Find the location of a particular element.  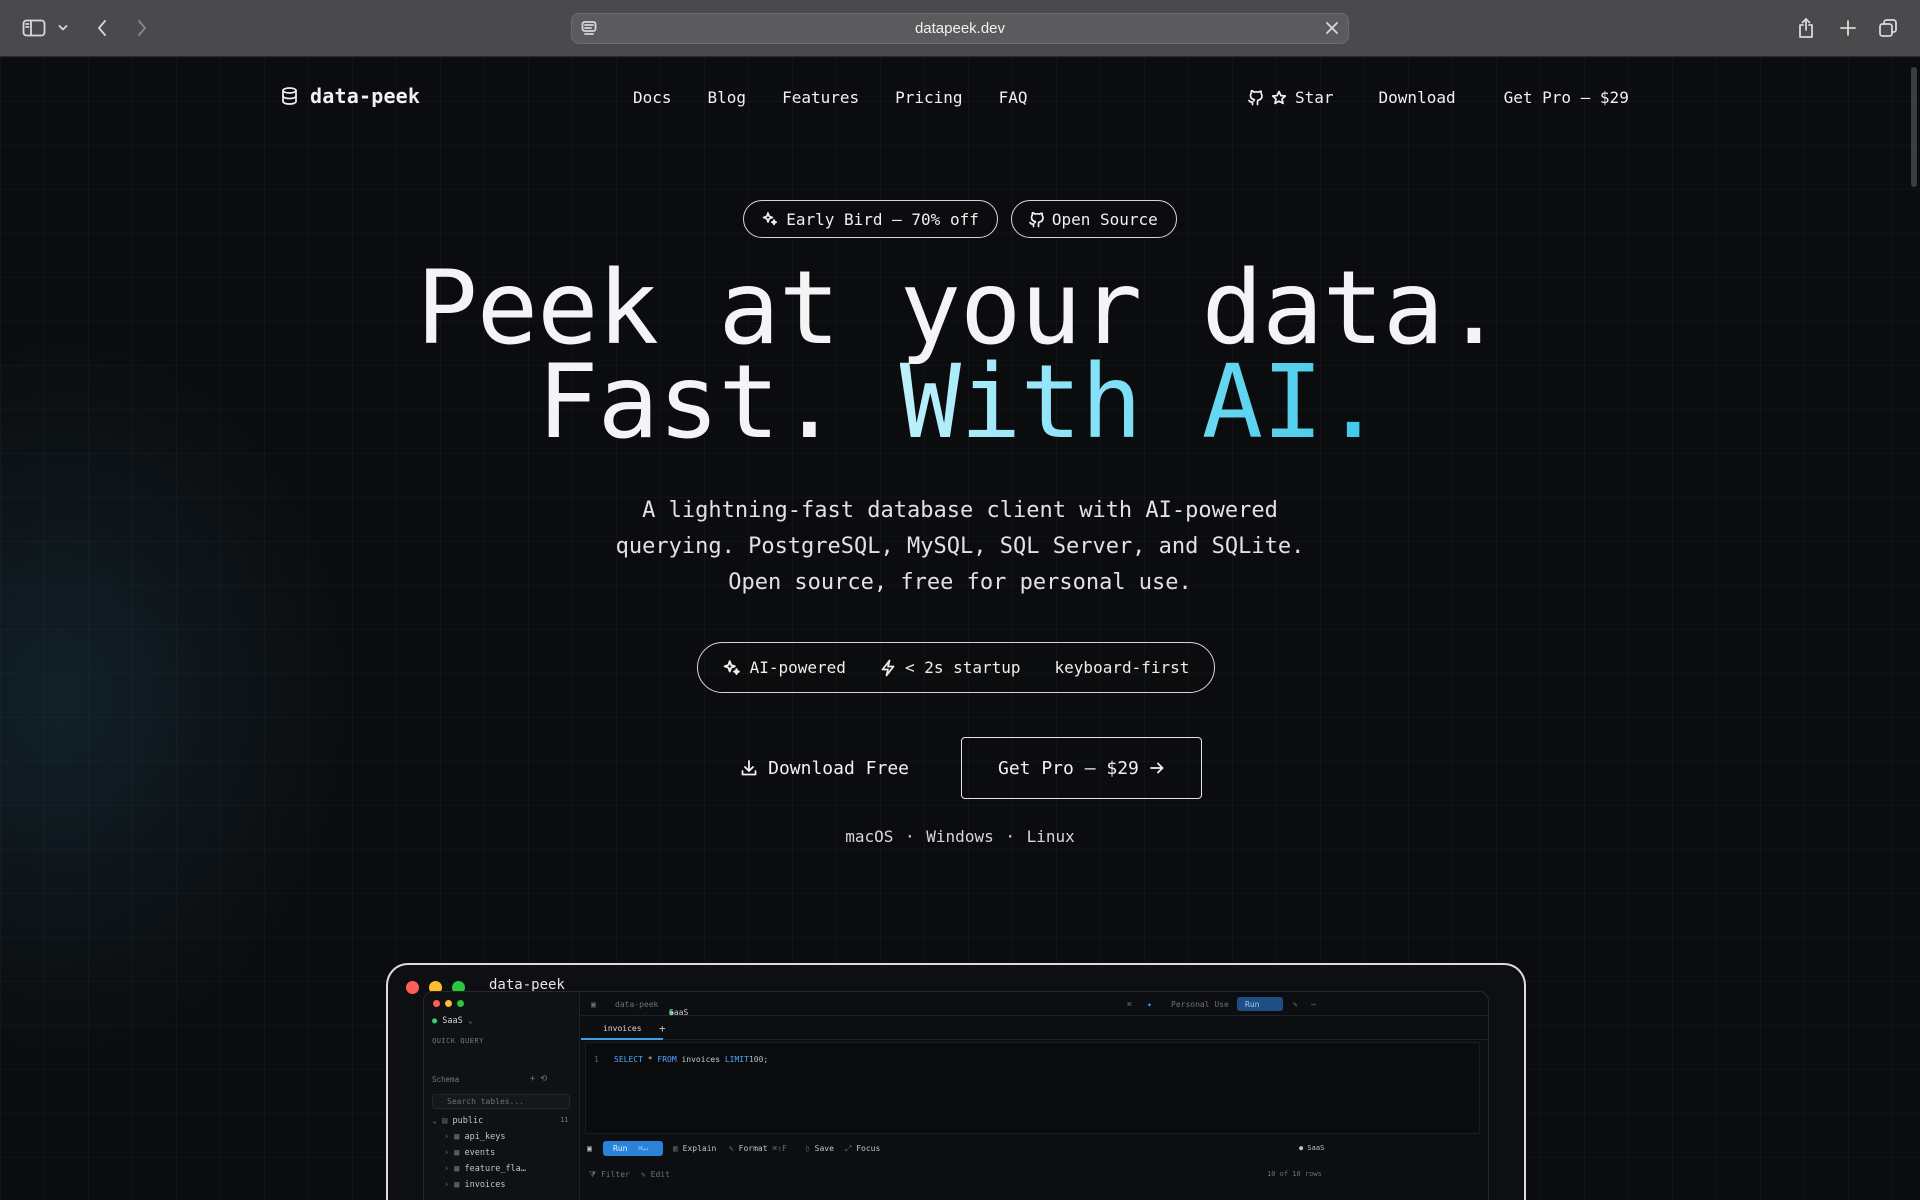

open-source-label: Open Source is located at coordinates (1104, 219).